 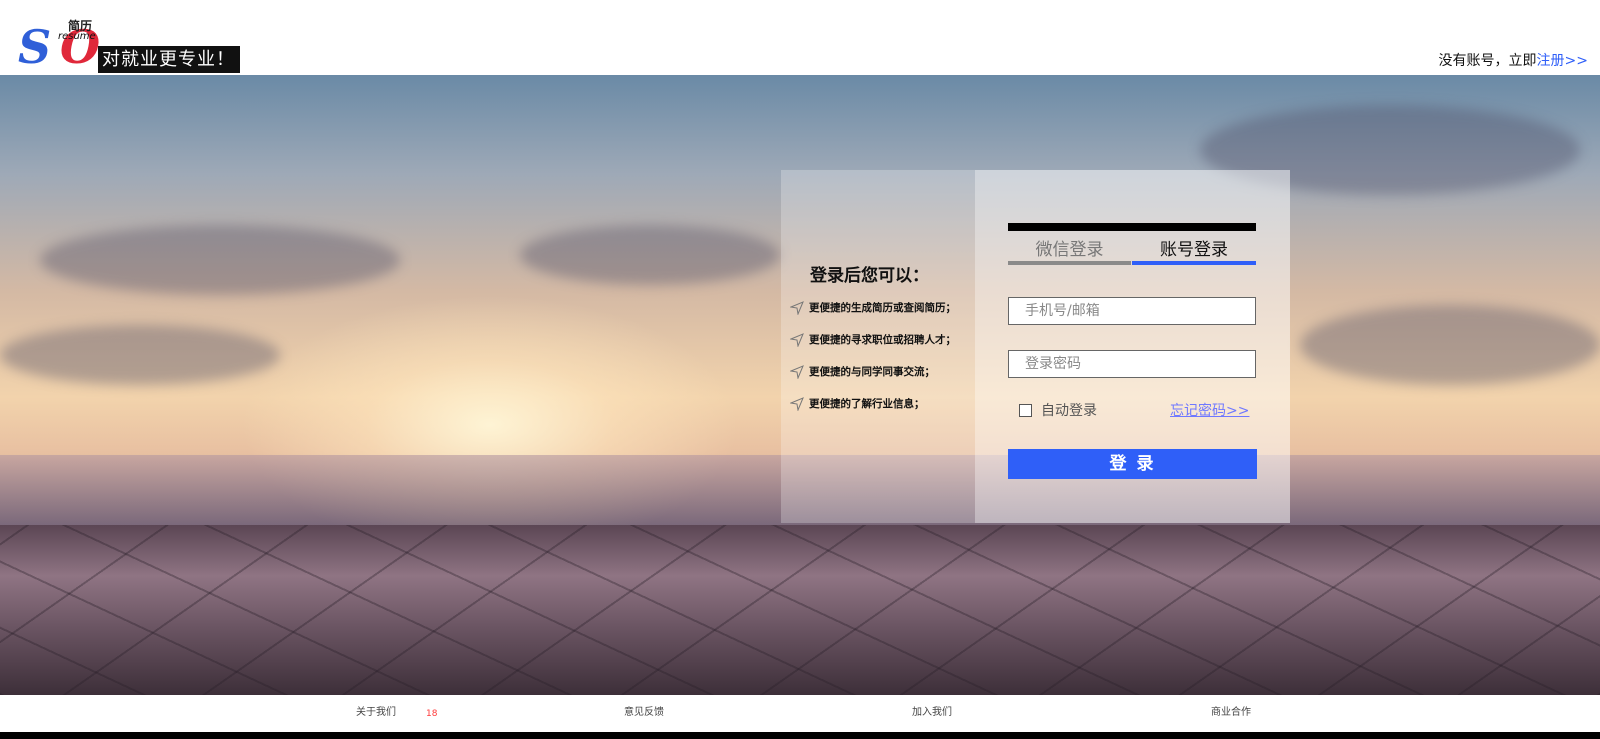 What do you see at coordinates (1025, 410) in the screenshot?
I see `checkbox-box` at bounding box center [1025, 410].